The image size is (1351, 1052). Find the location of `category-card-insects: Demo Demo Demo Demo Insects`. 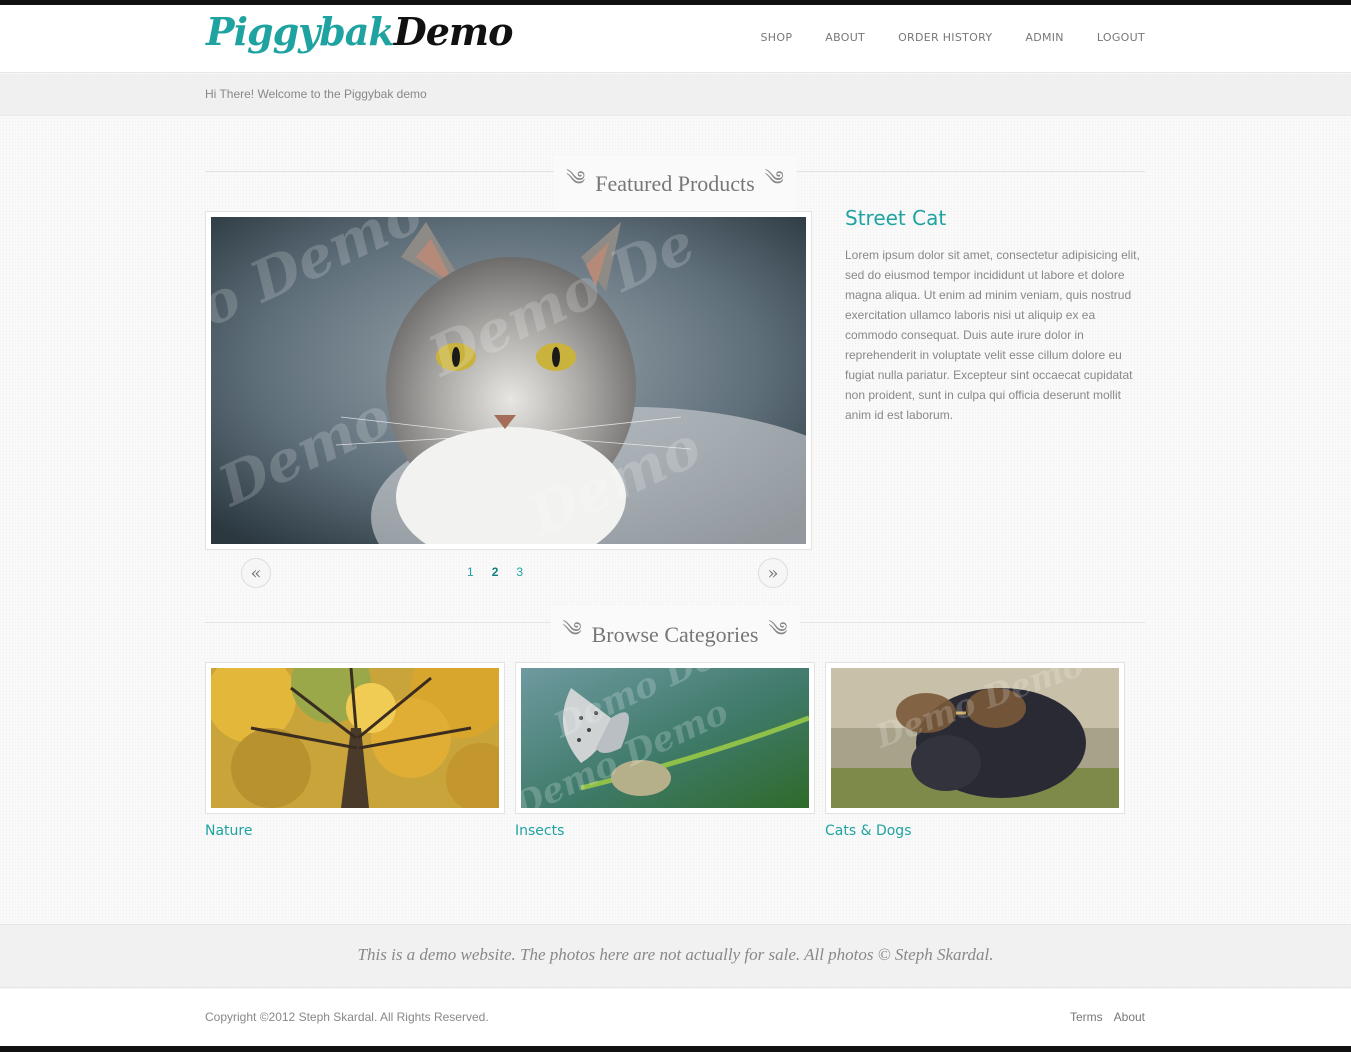

category-card-insects: Demo Demo Demo Demo Insects is located at coordinates (661, 725).